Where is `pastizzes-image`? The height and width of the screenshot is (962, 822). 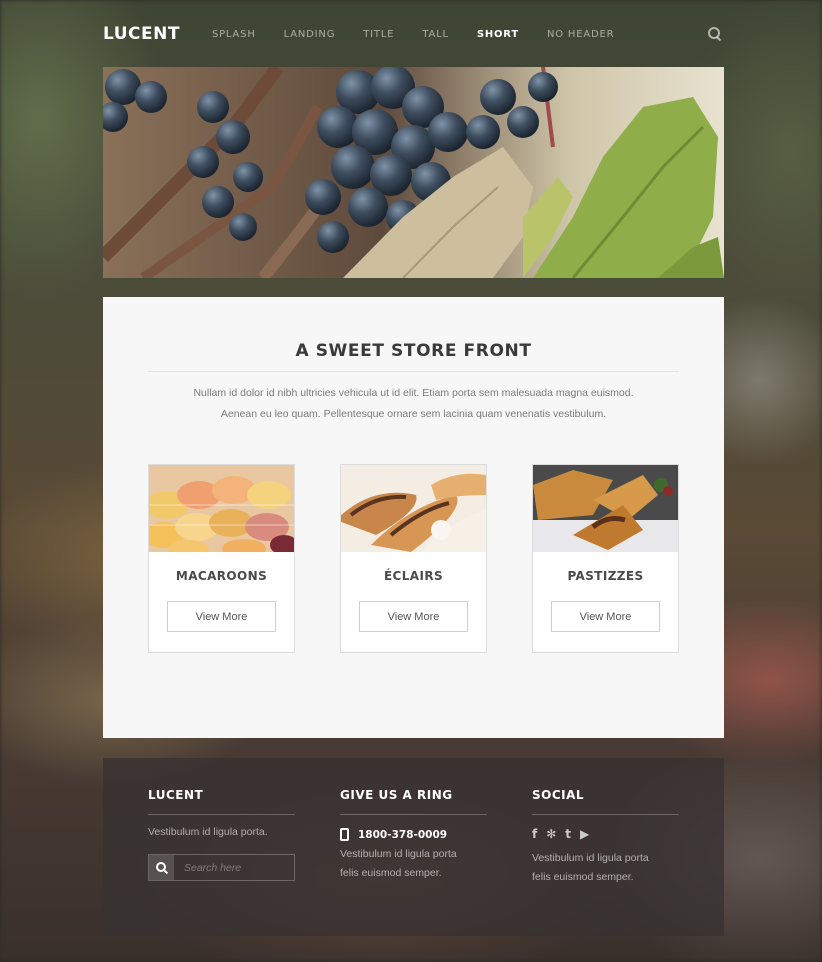 pastizzes-image is located at coordinates (605, 508).